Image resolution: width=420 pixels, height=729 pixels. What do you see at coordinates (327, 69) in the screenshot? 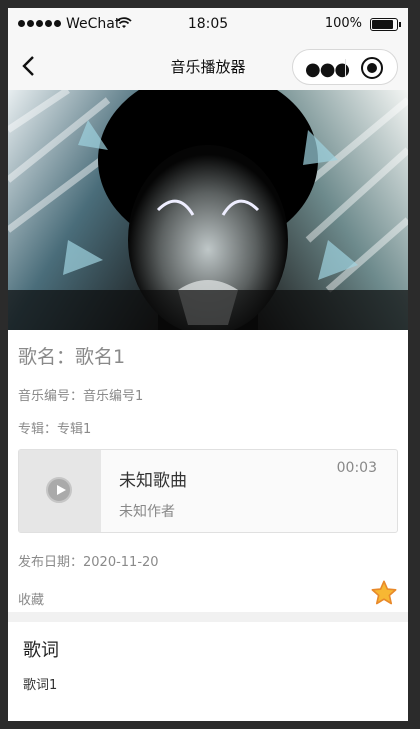
I see `more-dots-icon: ●●●` at bounding box center [327, 69].